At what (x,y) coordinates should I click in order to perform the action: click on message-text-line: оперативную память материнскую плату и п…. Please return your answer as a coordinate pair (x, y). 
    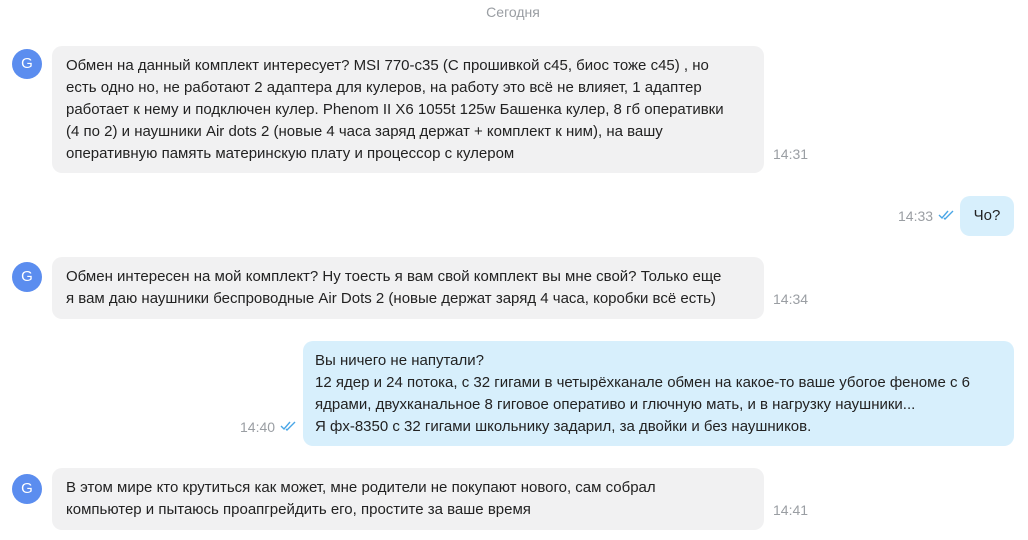
    Looking at the image, I should click on (290, 153).